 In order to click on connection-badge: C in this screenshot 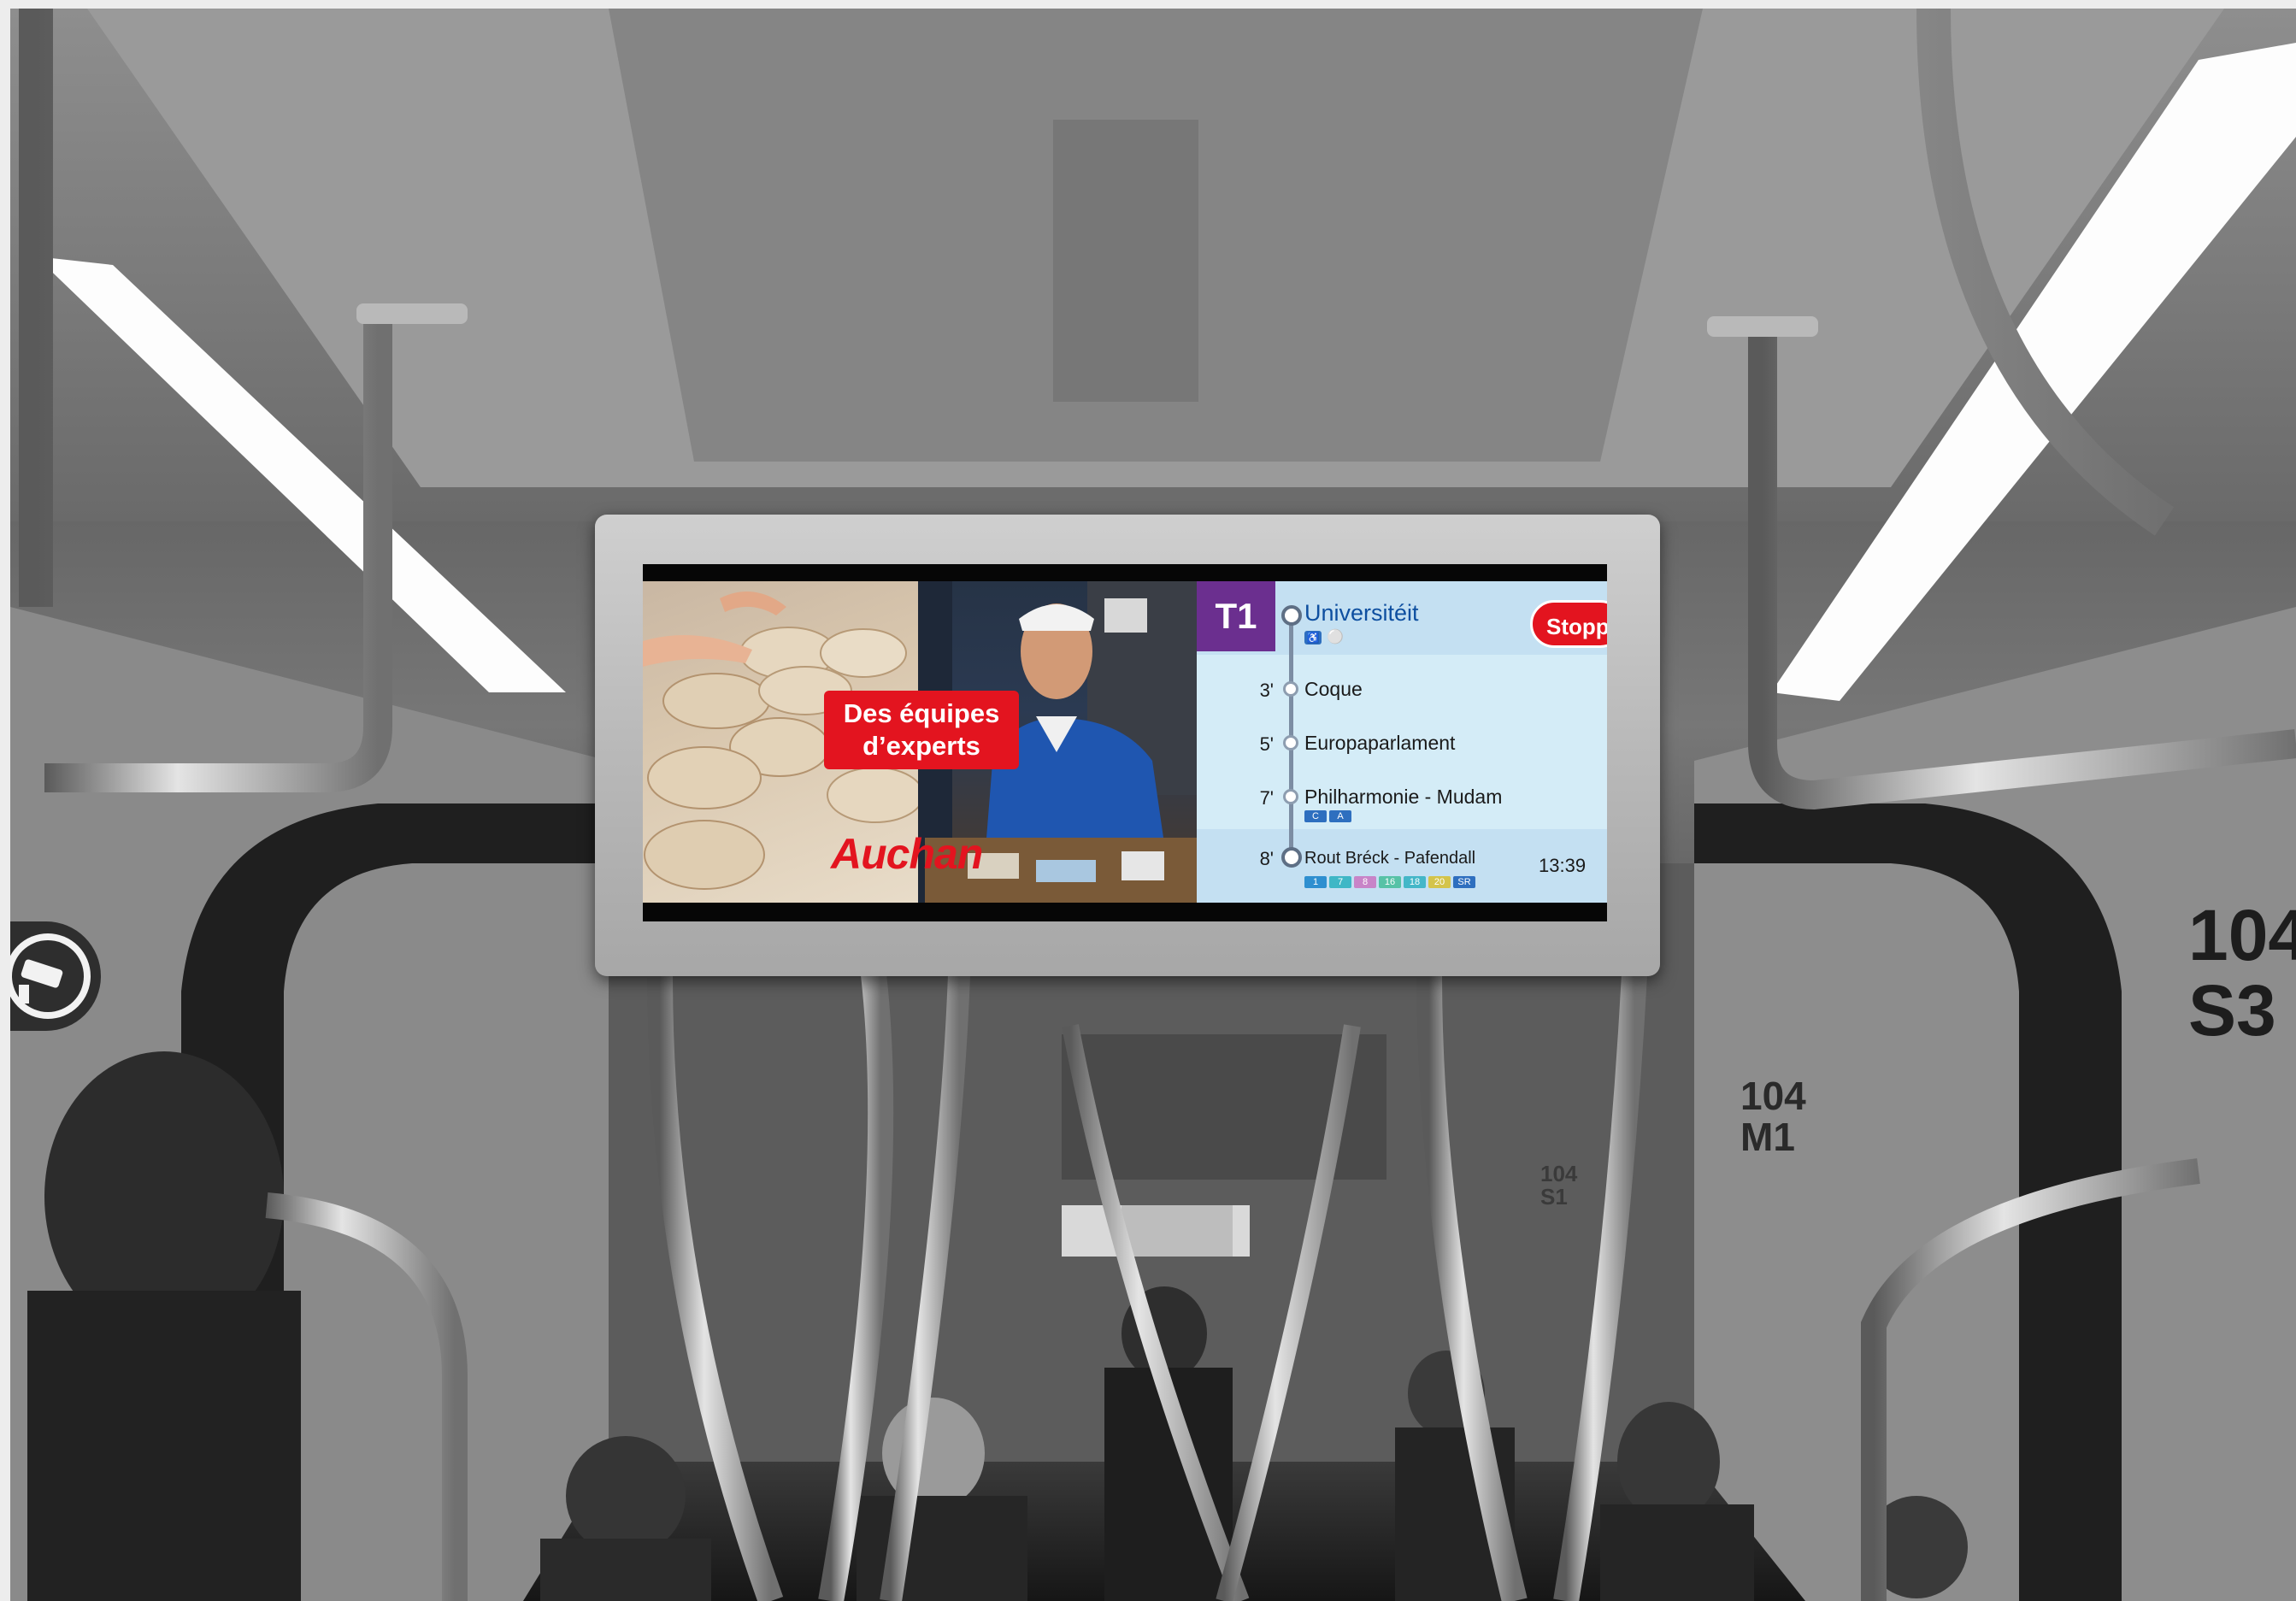, I will do `click(1315, 816)`.